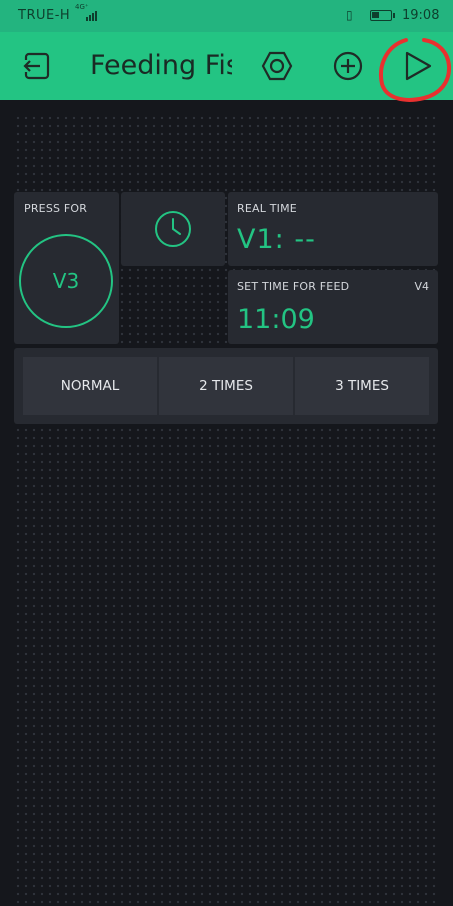 The image size is (453, 906). What do you see at coordinates (56, 208) in the screenshot?
I see `button-label: PRESS FOR` at bounding box center [56, 208].